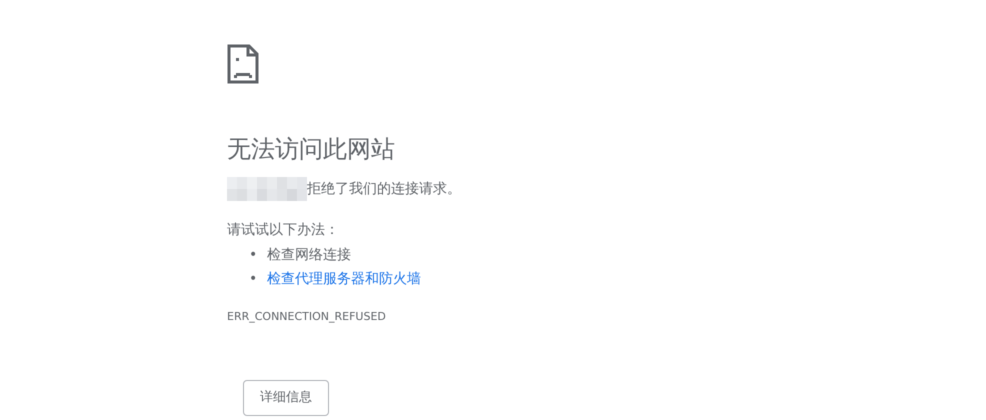 Image resolution: width=986 pixels, height=420 pixels. I want to click on sad-page-icon, so click(243, 64).